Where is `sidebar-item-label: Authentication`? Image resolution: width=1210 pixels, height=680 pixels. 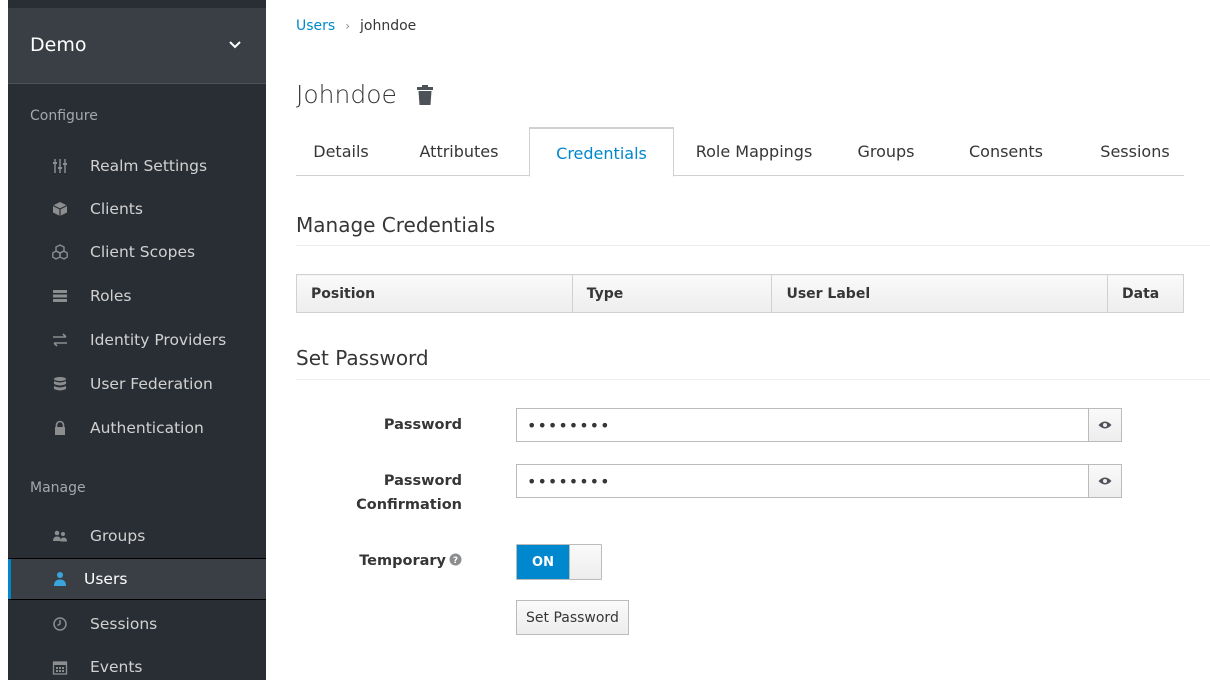 sidebar-item-label: Authentication is located at coordinates (147, 428).